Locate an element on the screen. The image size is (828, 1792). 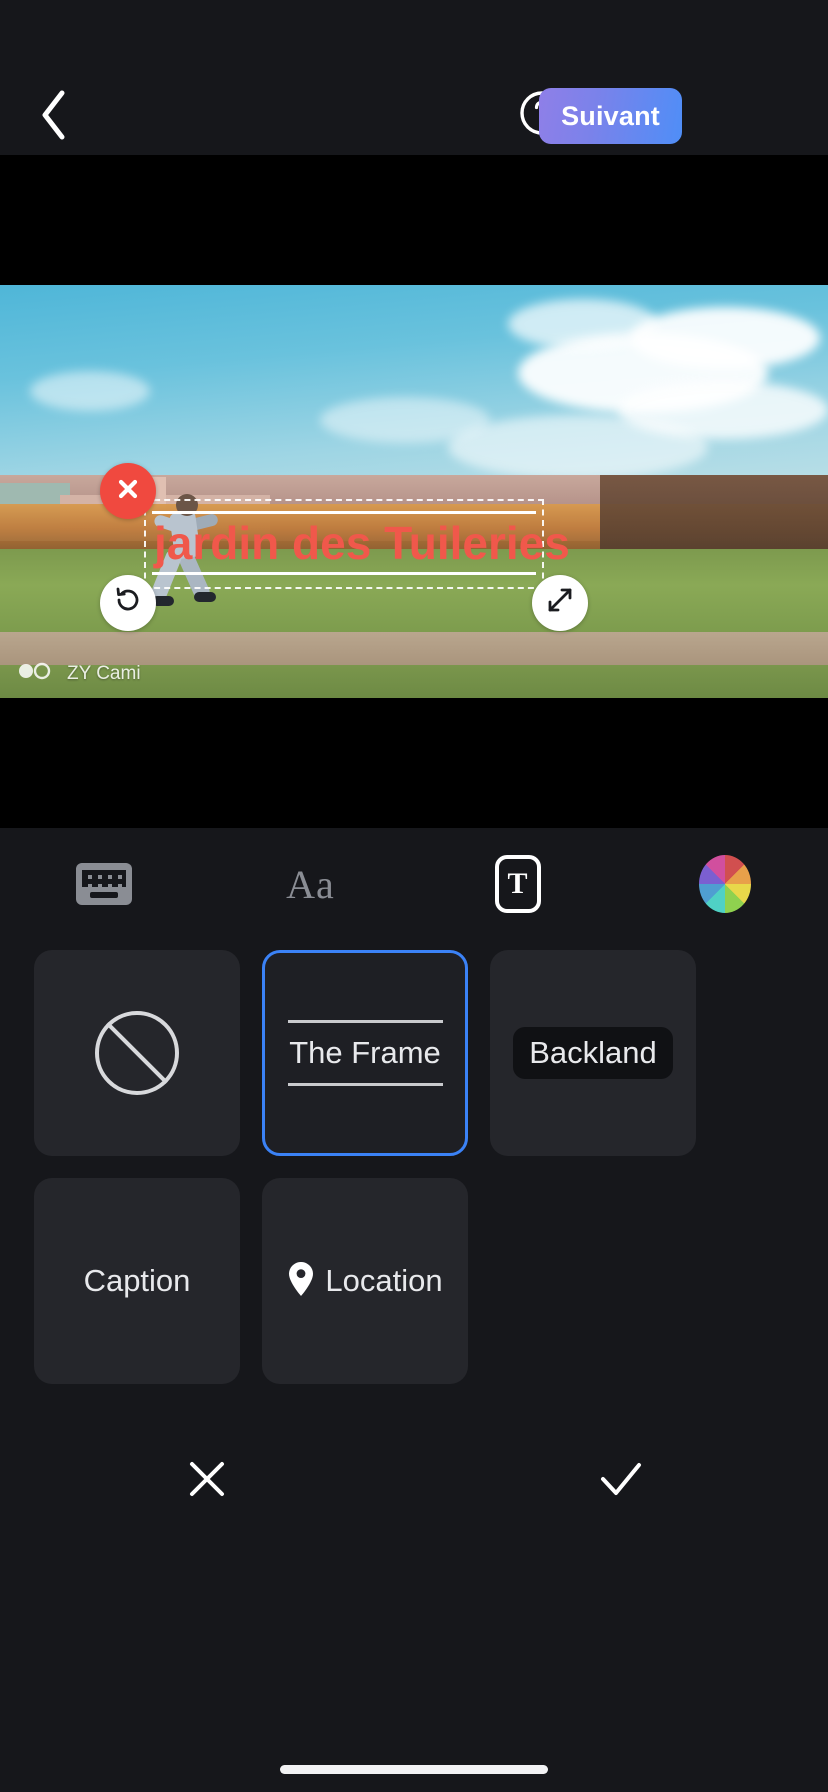
style-row-1: The Frame Backland is located at coordinates (414, 1053).